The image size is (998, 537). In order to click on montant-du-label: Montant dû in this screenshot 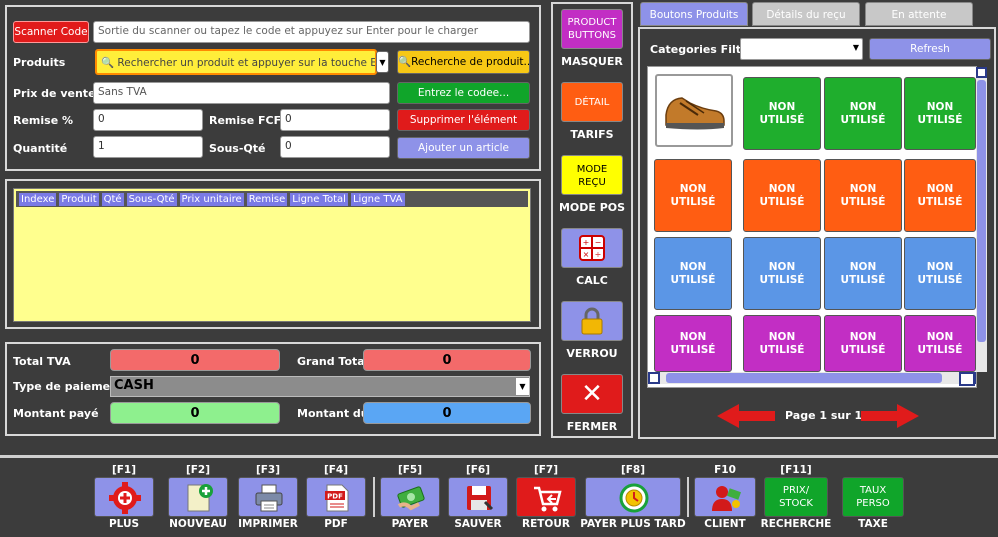, I will do `click(333, 413)`.